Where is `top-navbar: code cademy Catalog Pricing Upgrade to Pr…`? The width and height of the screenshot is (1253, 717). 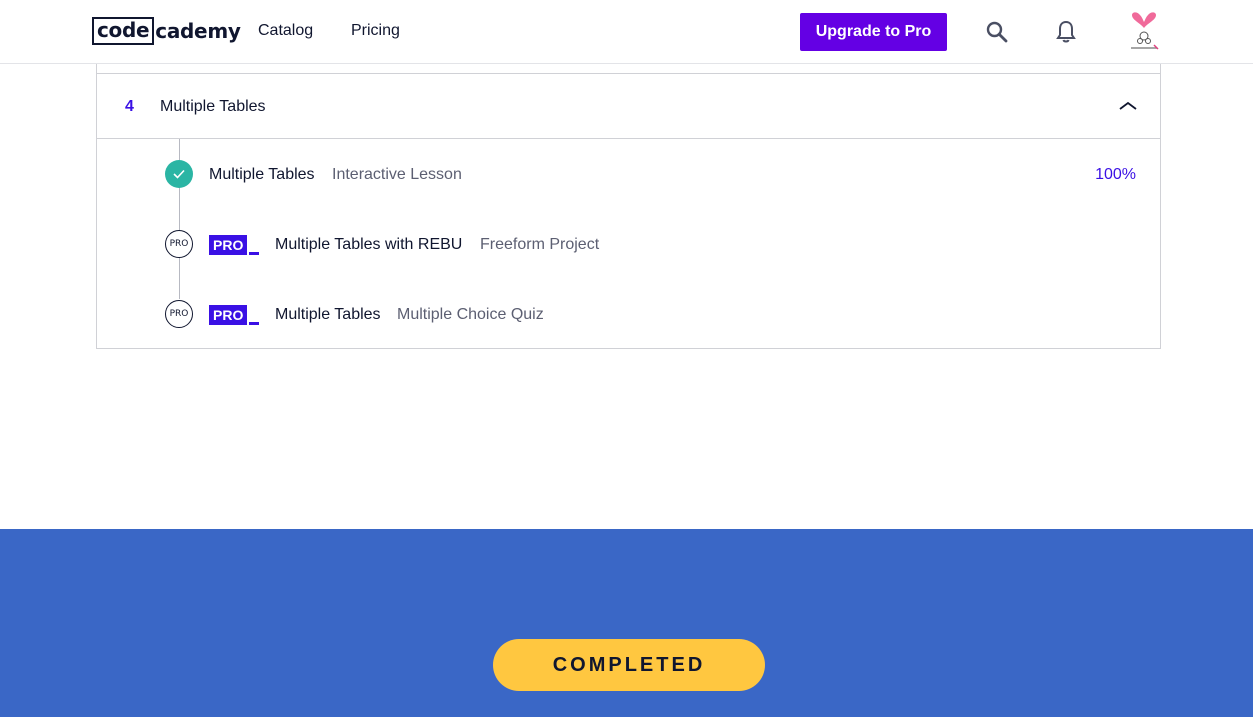 top-navbar: code cademy Catalog Pricing Upgrade to Pr… is located at coordinates (626, 32).